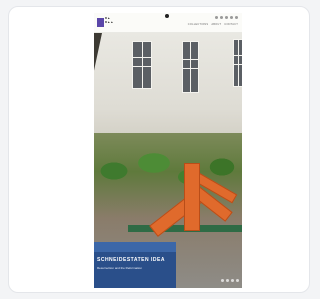 The height and width of the screenshot is (299, 320). I want to click on site-logo: D▲ D▲▲, so click(106, 22).